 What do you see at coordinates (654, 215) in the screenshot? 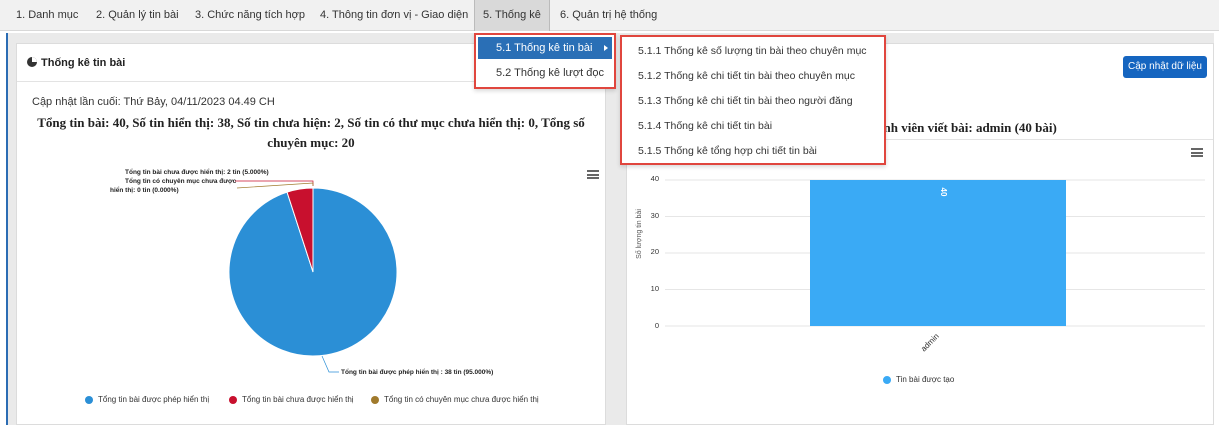
I see `y-tick-30: 30` at bounding box center [654, 215].